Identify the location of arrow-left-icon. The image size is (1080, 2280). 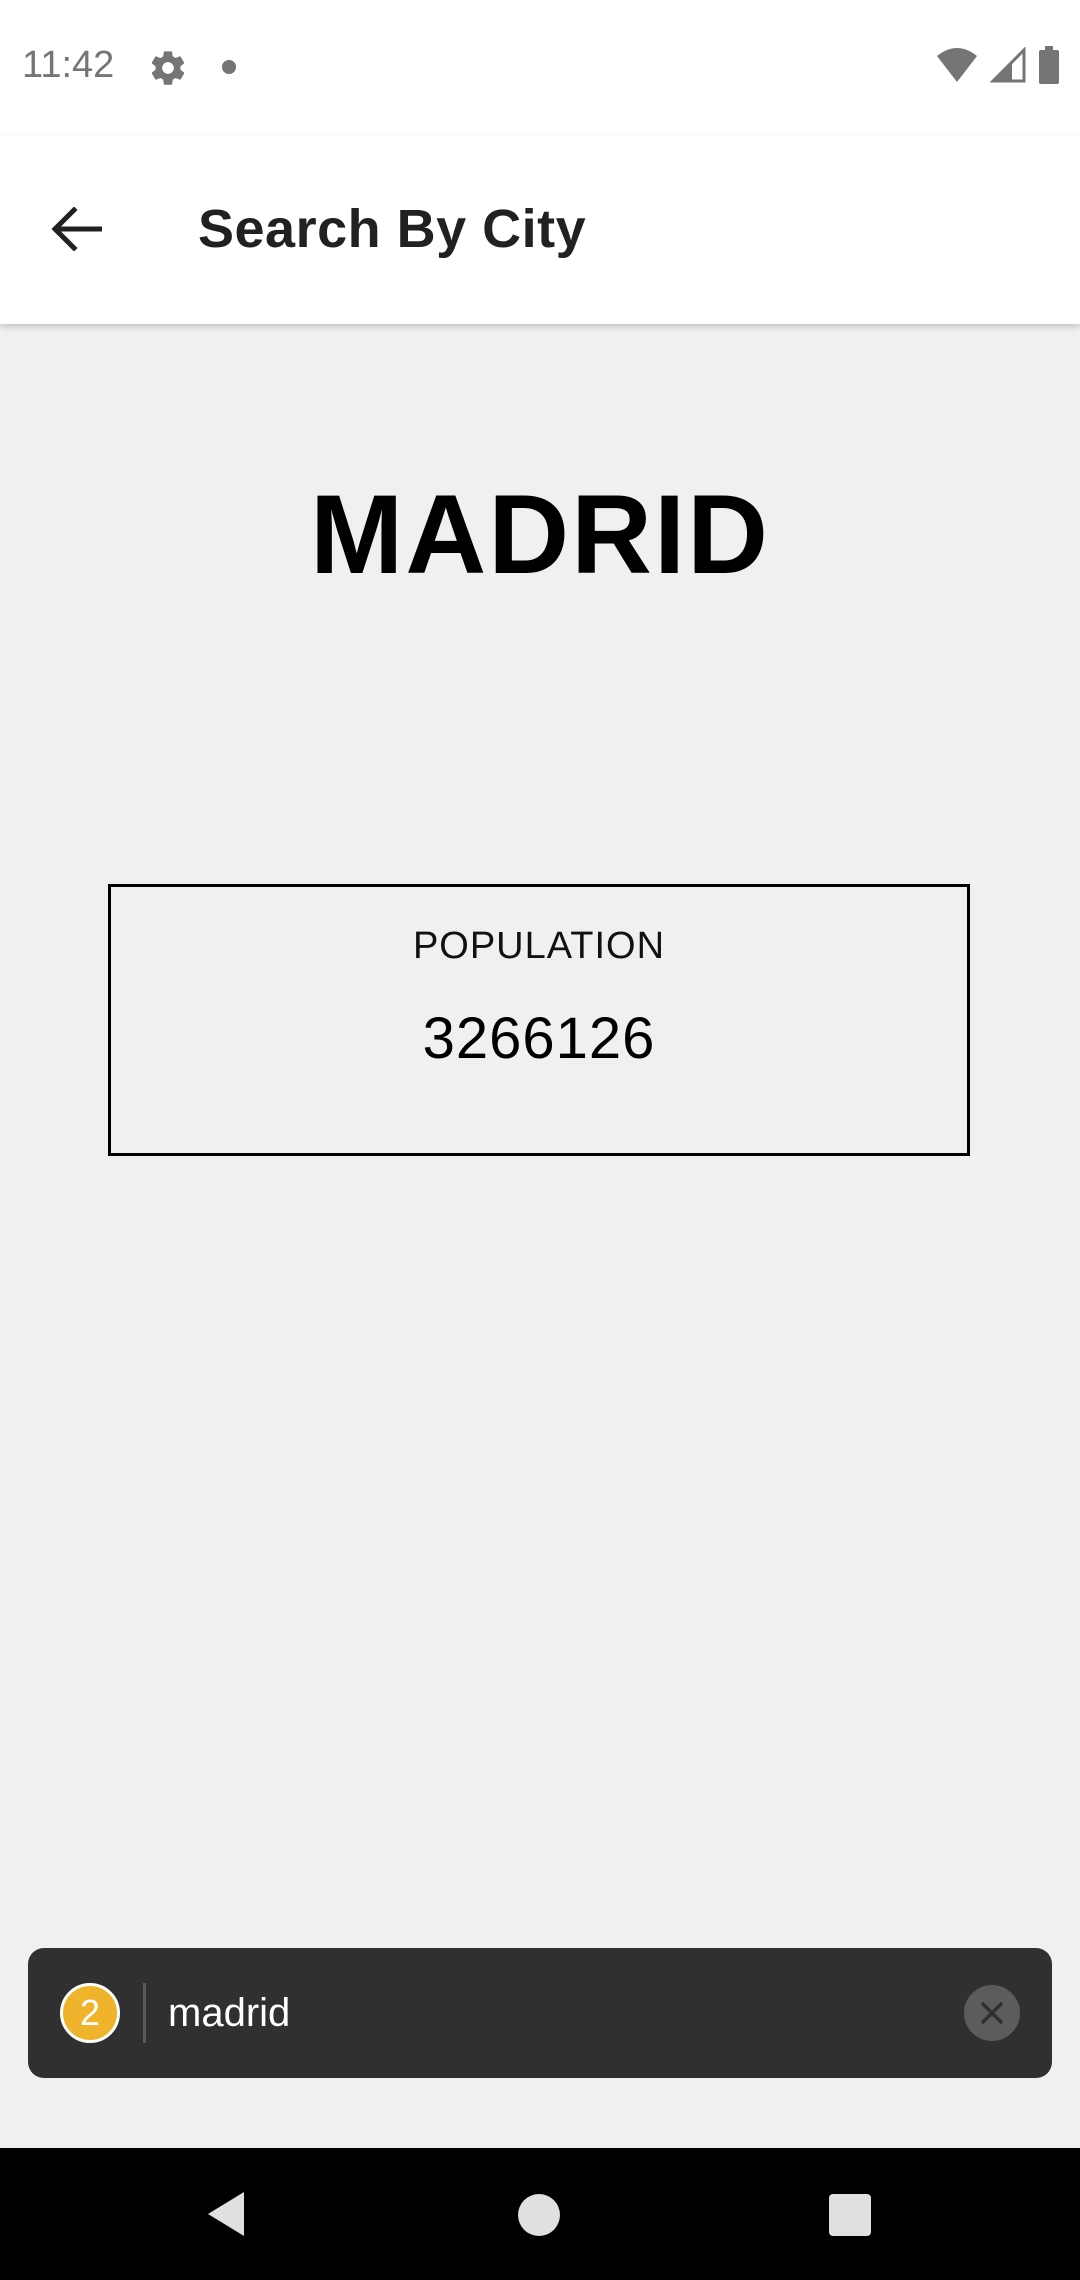
(76, 229).